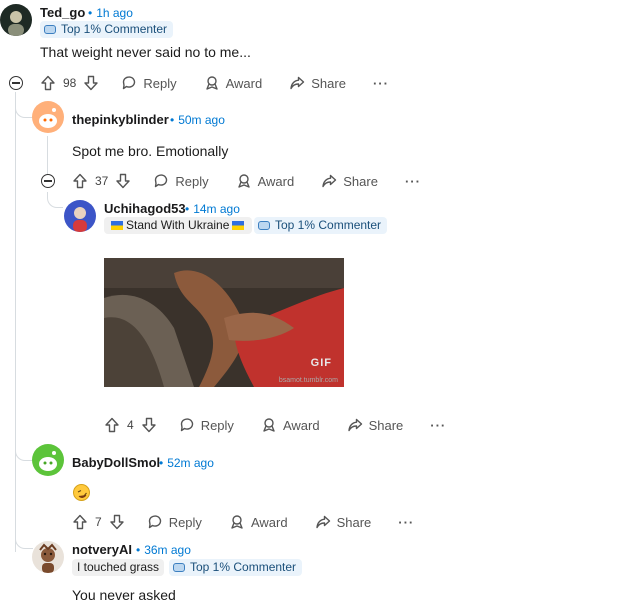 The height and width of the screenshot is (604, 620). I want to click on comment-timestamp: • 52m ago, so click(186, 463).